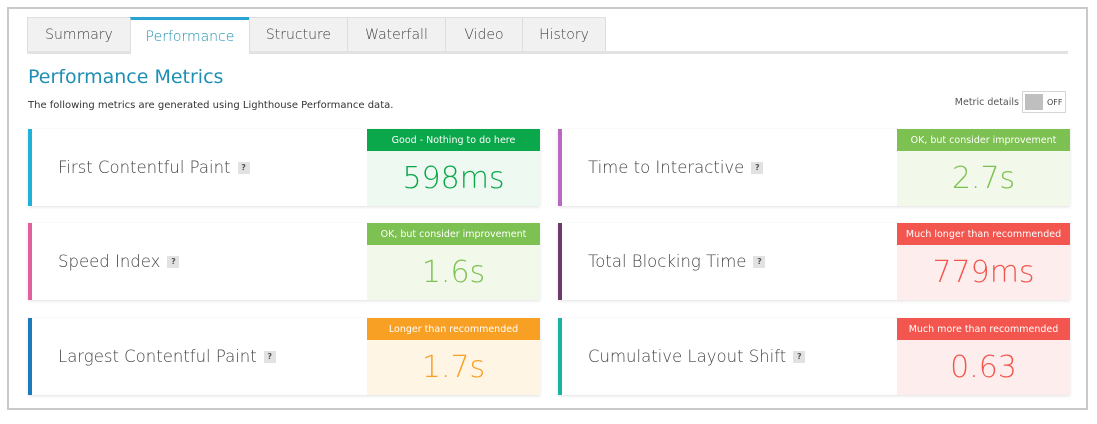 This screenshot has width=1097, height=424. Describe the element at coordinates (453, 272) in the screenshot. I see `metric-value: 1.6s` at that location.